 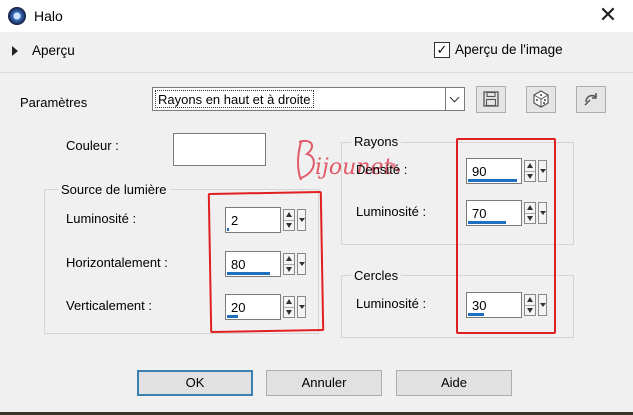 I want to click on parameters-bar: Paramètres Rayons en haut et à droite, so click(x=316, y=96).